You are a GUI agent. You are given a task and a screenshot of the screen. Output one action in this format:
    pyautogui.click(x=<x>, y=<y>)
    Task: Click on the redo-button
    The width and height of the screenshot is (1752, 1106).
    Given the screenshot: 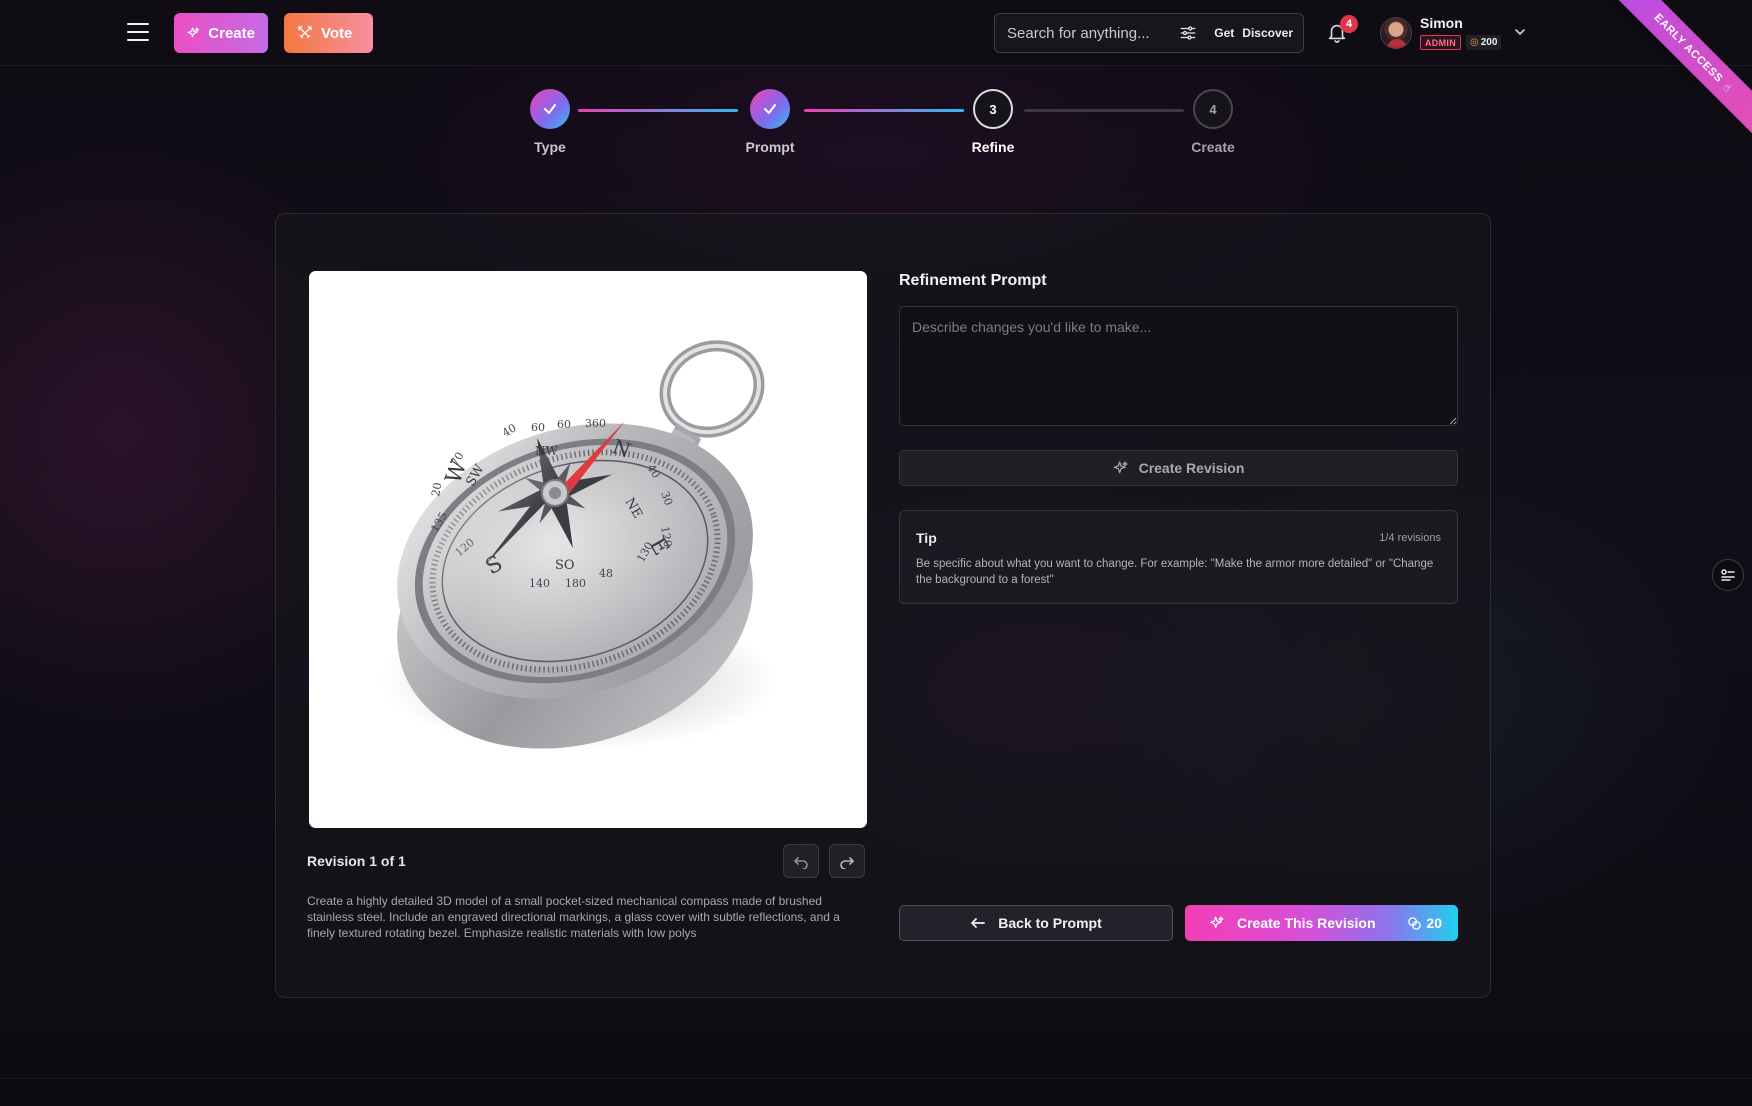 What is the action you would take?
    pyautogui.click(x=847, y=861)
    